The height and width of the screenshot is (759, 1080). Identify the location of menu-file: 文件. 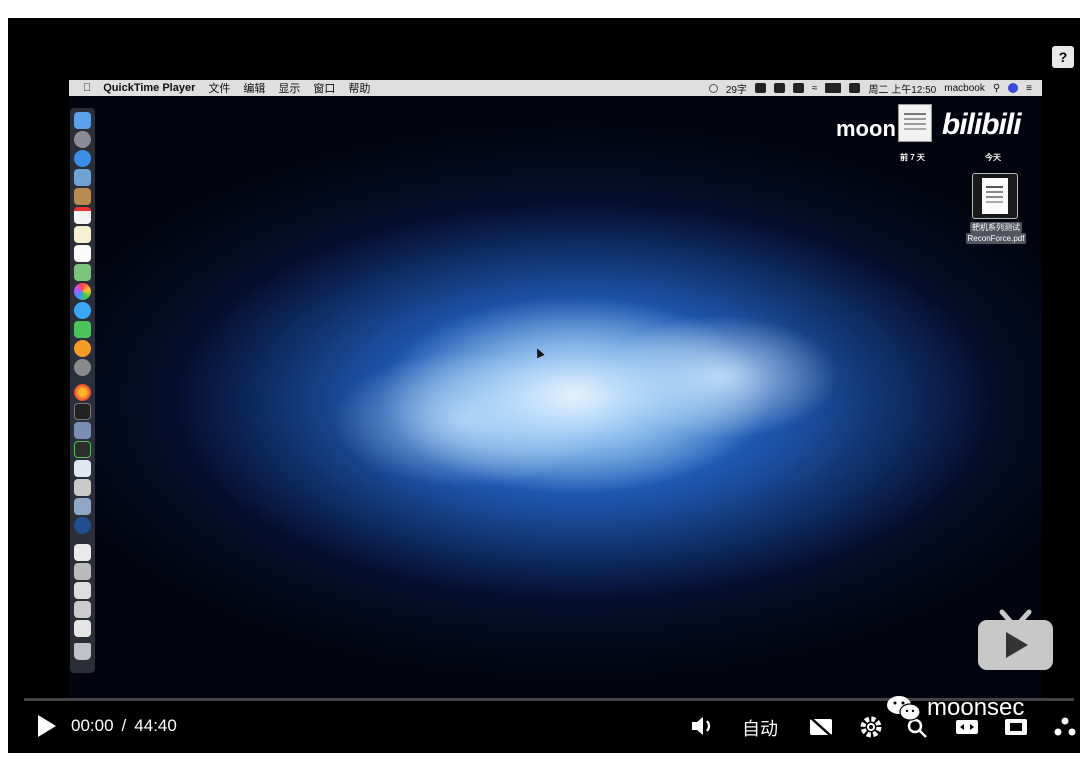
(215, 89).